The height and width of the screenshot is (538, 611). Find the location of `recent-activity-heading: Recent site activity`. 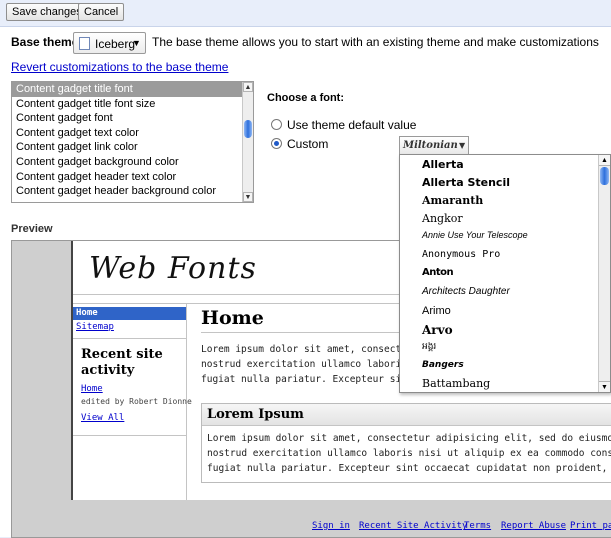

recent-activity-heading: Recent site activity is located at coordinates (122, 362).